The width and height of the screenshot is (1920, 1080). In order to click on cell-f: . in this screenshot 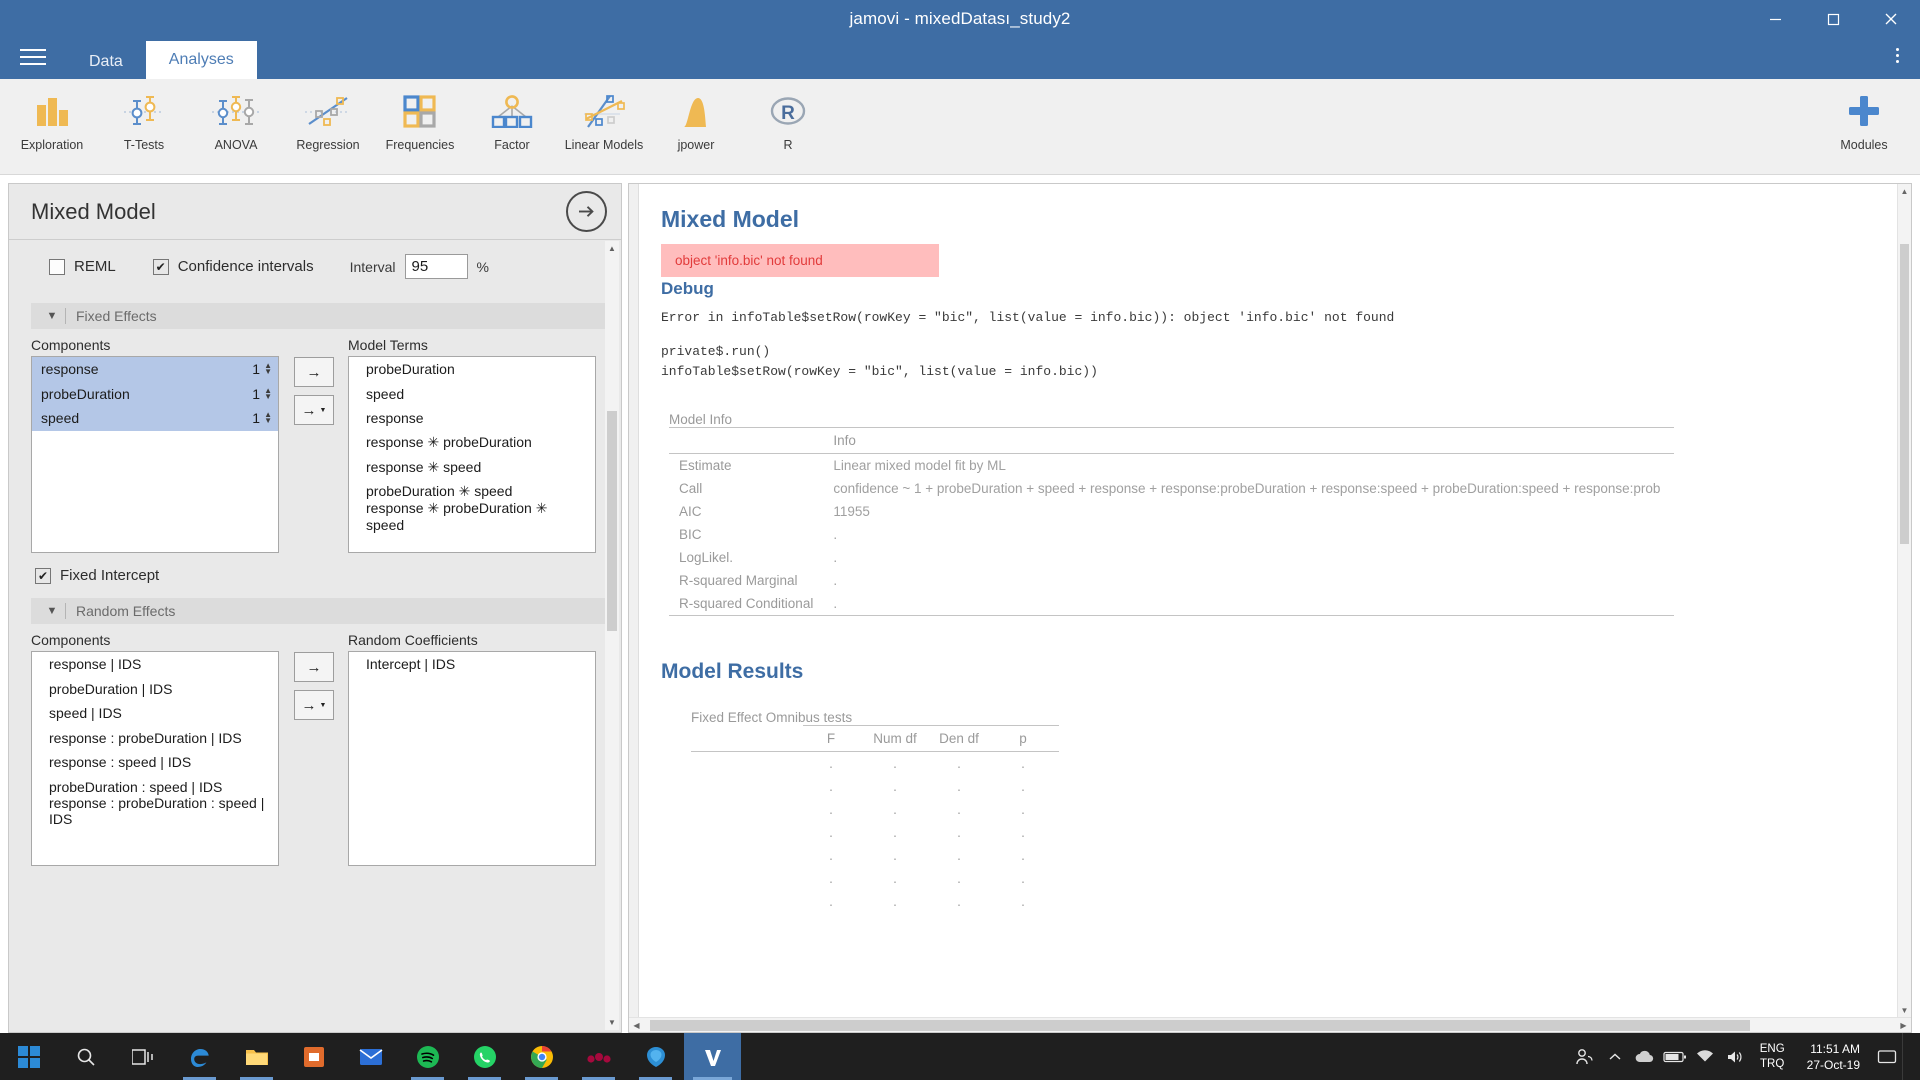, I will do `click(831, 810)`.